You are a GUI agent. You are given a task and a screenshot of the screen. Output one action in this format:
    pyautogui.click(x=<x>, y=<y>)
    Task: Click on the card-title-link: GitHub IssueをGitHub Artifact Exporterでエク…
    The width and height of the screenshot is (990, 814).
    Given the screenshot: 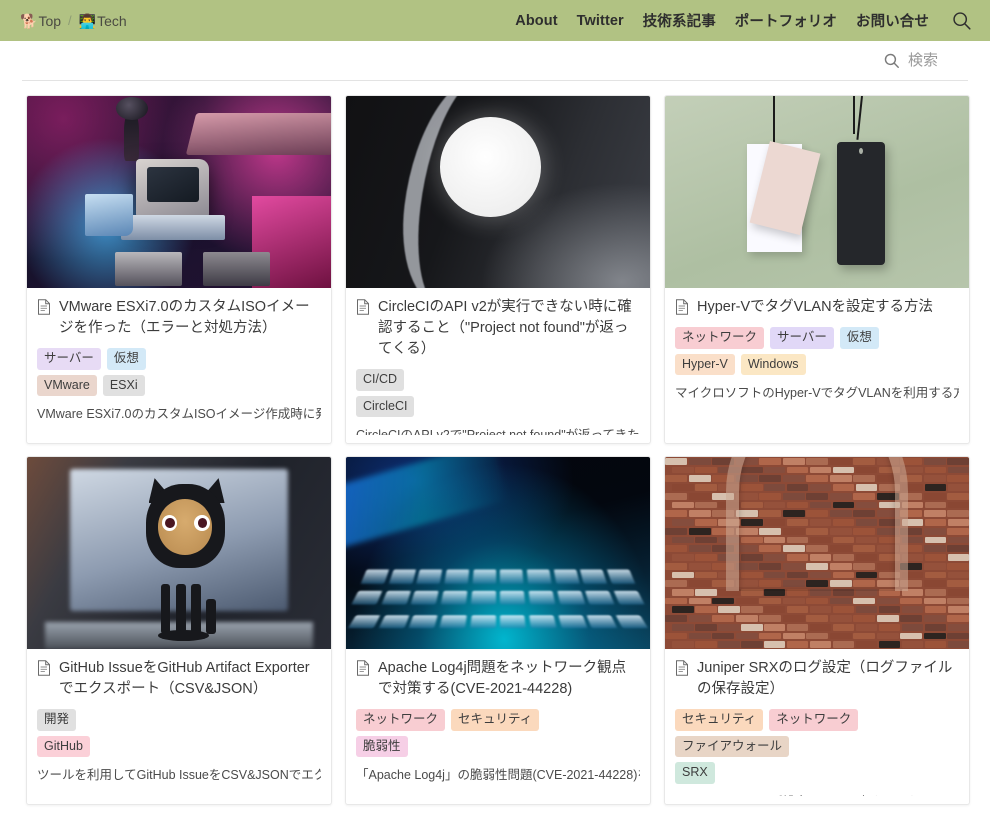 What is the action you would take?
    pyautogui.click(x=179, y=679)
    